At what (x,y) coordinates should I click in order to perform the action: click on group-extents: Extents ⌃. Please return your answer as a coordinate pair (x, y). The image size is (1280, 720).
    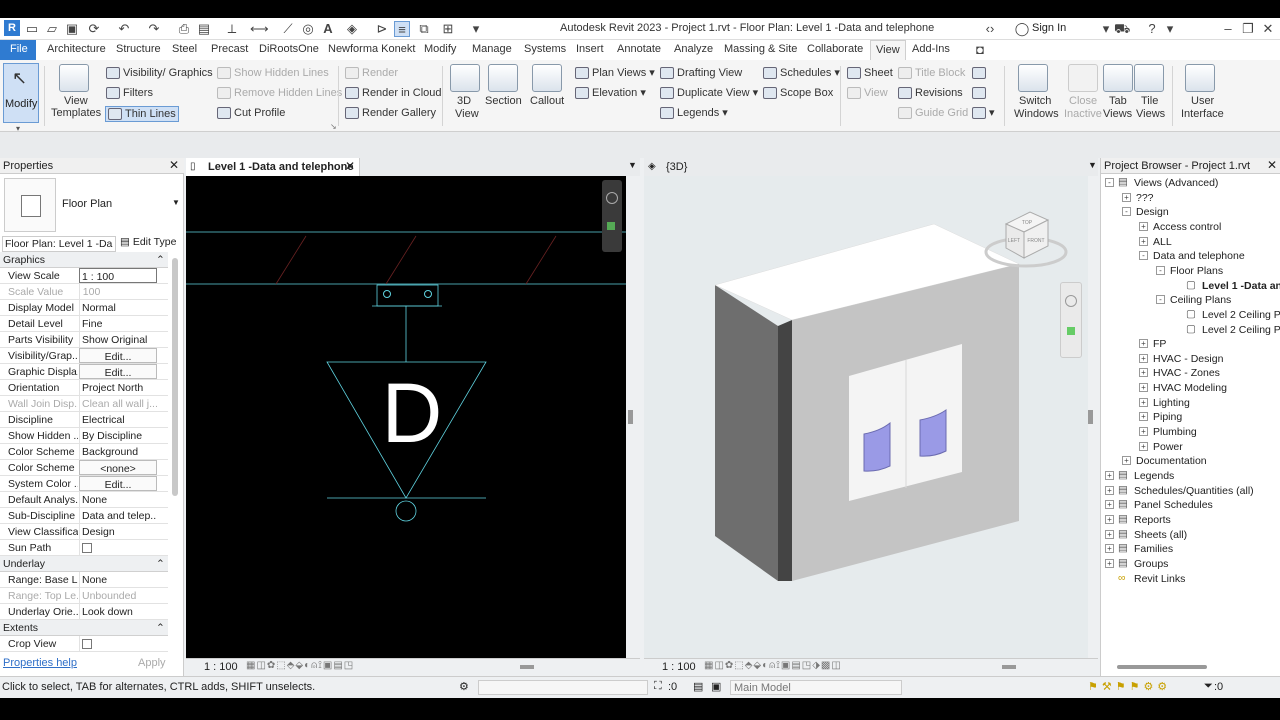
    Looking at the image, I should click on (84, 628).